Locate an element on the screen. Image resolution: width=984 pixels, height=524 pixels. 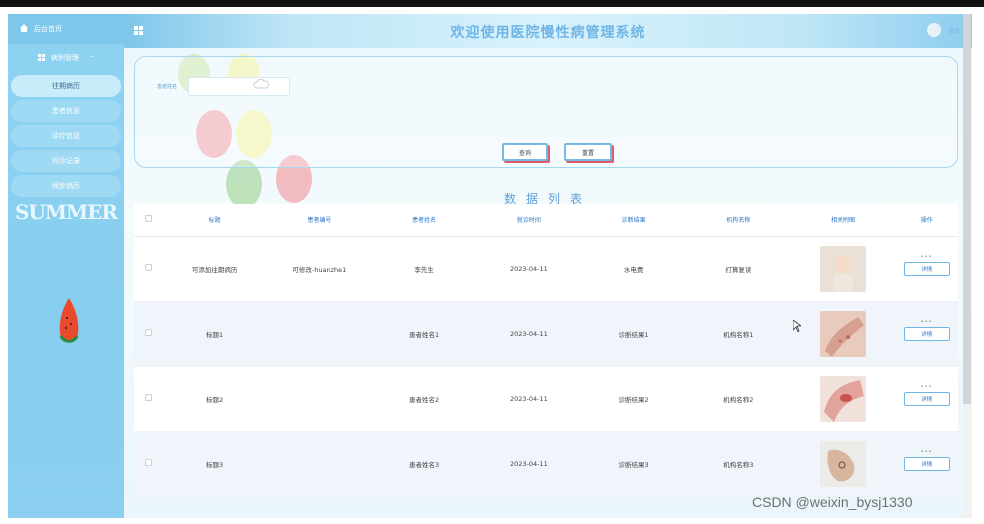
chevron-up-icon: ⌃ is located at coordinates (91, 58).